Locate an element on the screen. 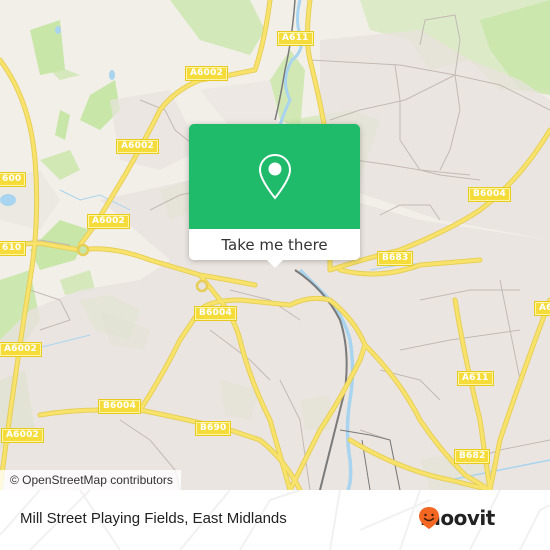 The height and width of the screenshot is (550, 550). map-attribution: © OpenStreetMap contributors is located at coordinates (90, 480).